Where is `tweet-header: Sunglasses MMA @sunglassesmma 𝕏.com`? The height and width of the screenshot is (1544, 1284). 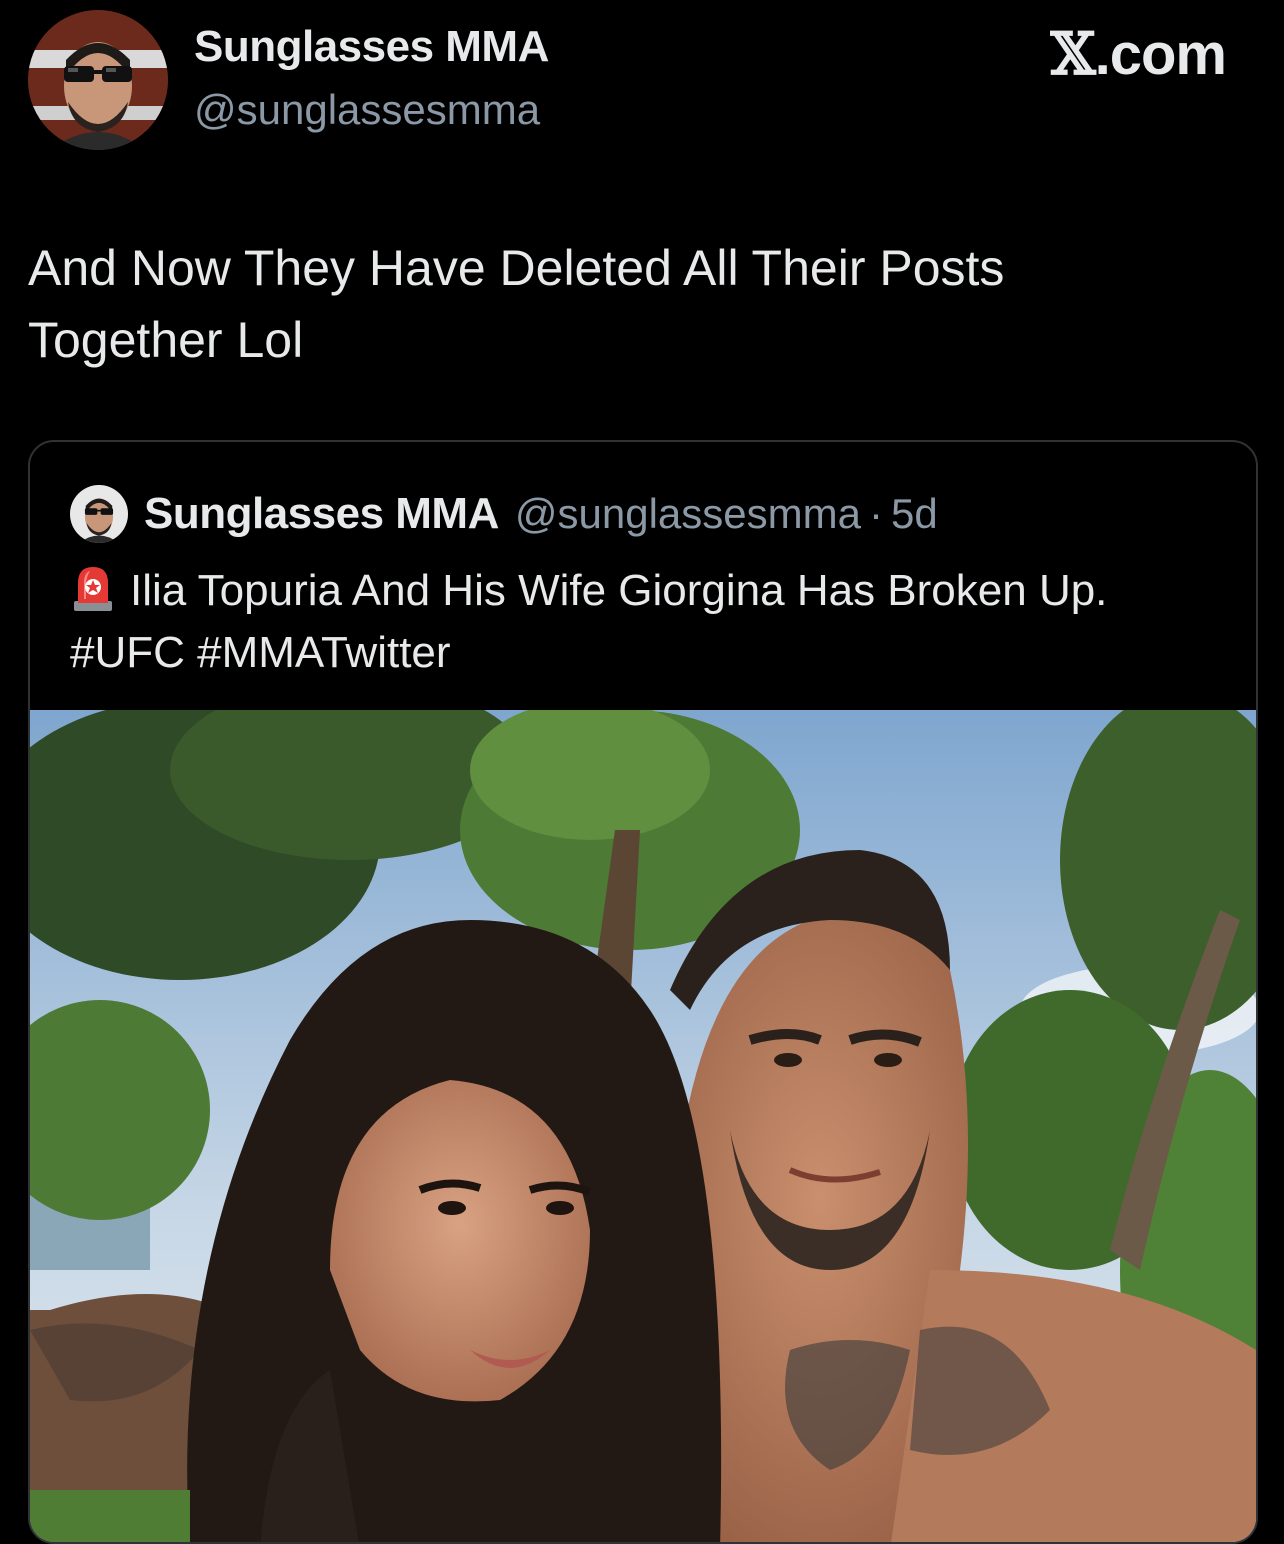
tweet-header: Sunglasses MMA @sunglassesmma 𝕏.com is located at coordinates (642, 85).